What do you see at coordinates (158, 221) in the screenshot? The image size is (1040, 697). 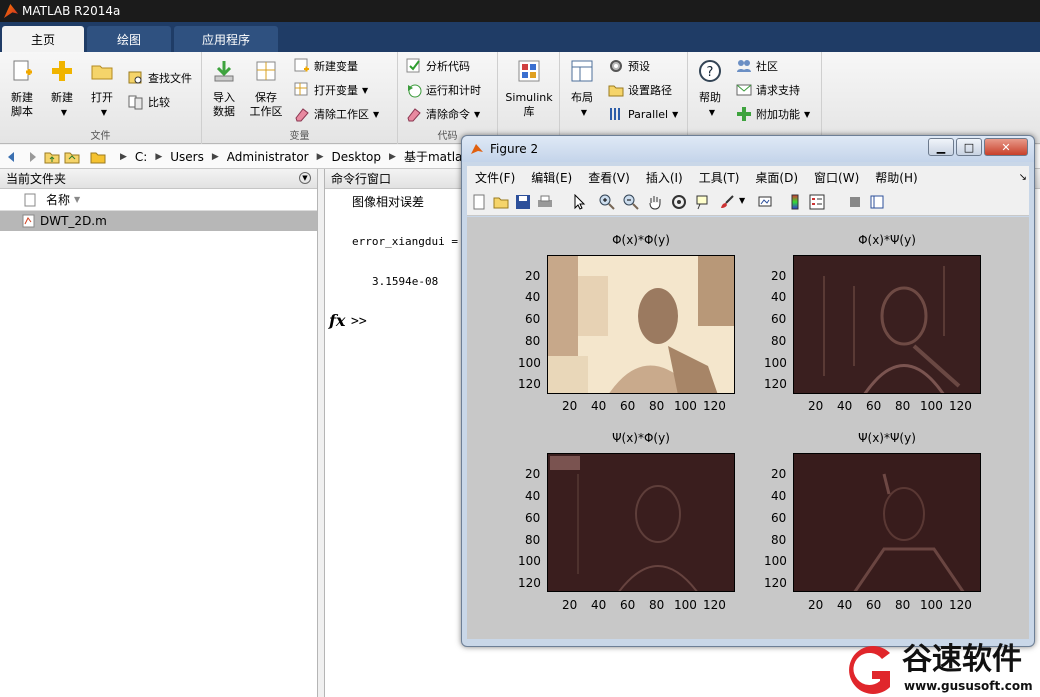 I see `file-row: DWT_2D.m` at bounding box center [158, 221].